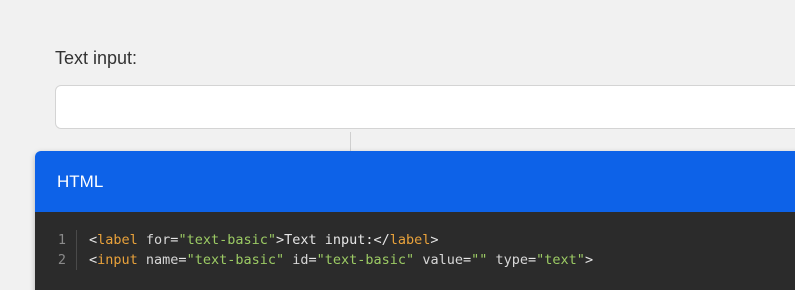  I want to click on code-token: value, so click(438, 260).